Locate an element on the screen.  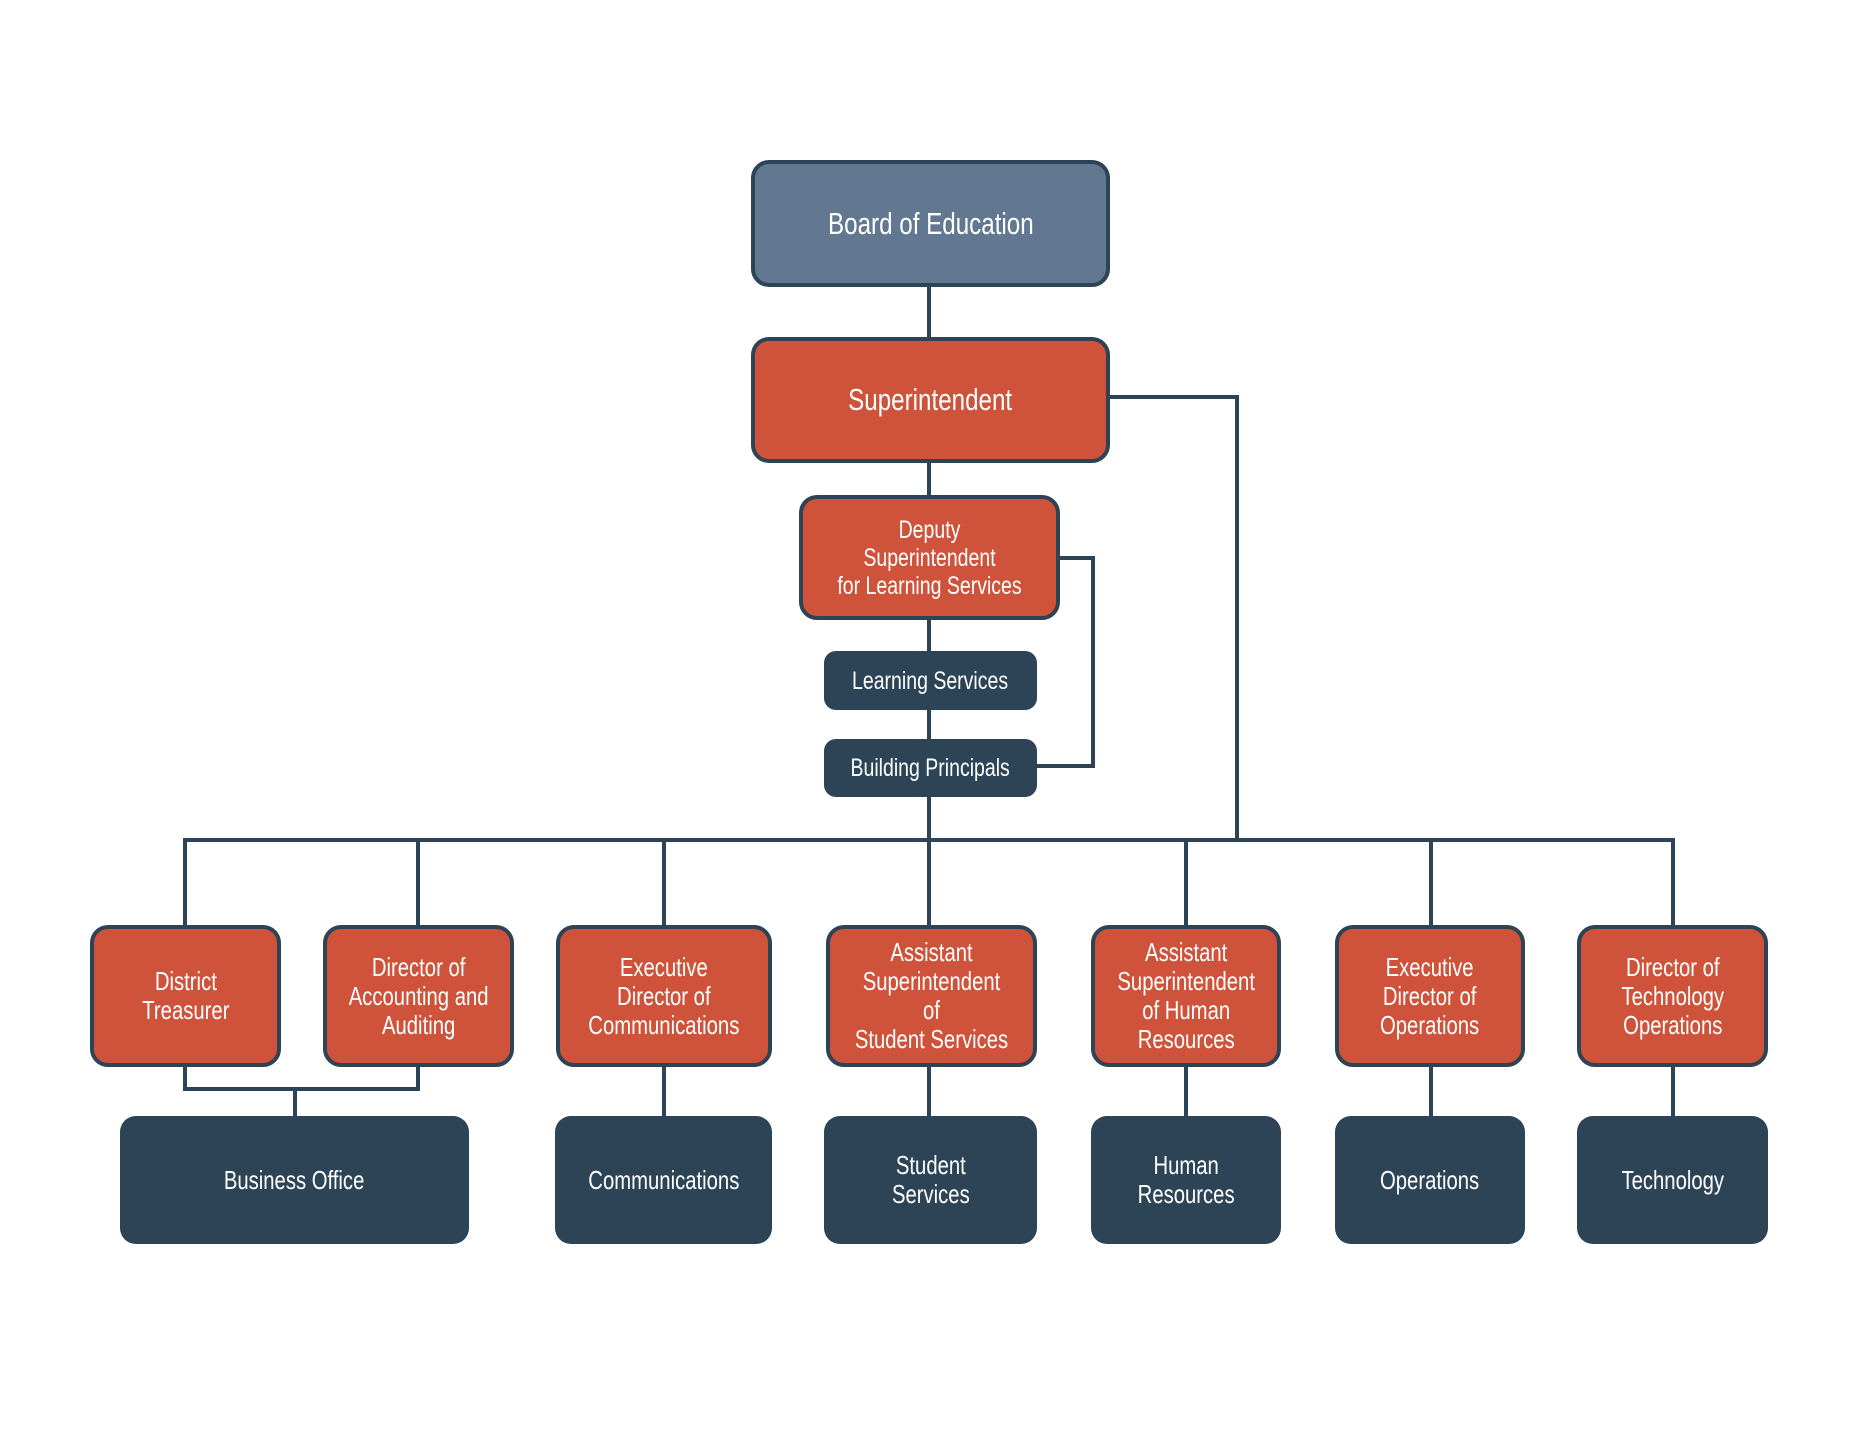
node-director-accounting-auditing: Director of Accounting and Auditing is located at coordinates (418, 996).